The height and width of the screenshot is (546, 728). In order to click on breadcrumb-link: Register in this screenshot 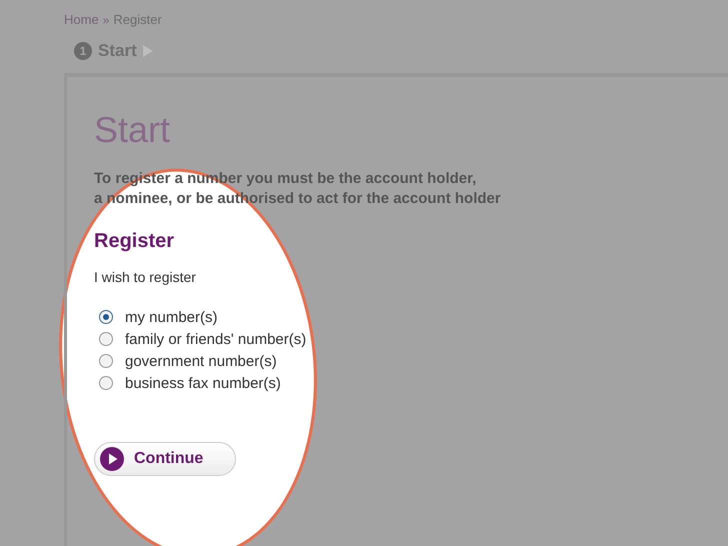, I will do `click(137, 19)`.